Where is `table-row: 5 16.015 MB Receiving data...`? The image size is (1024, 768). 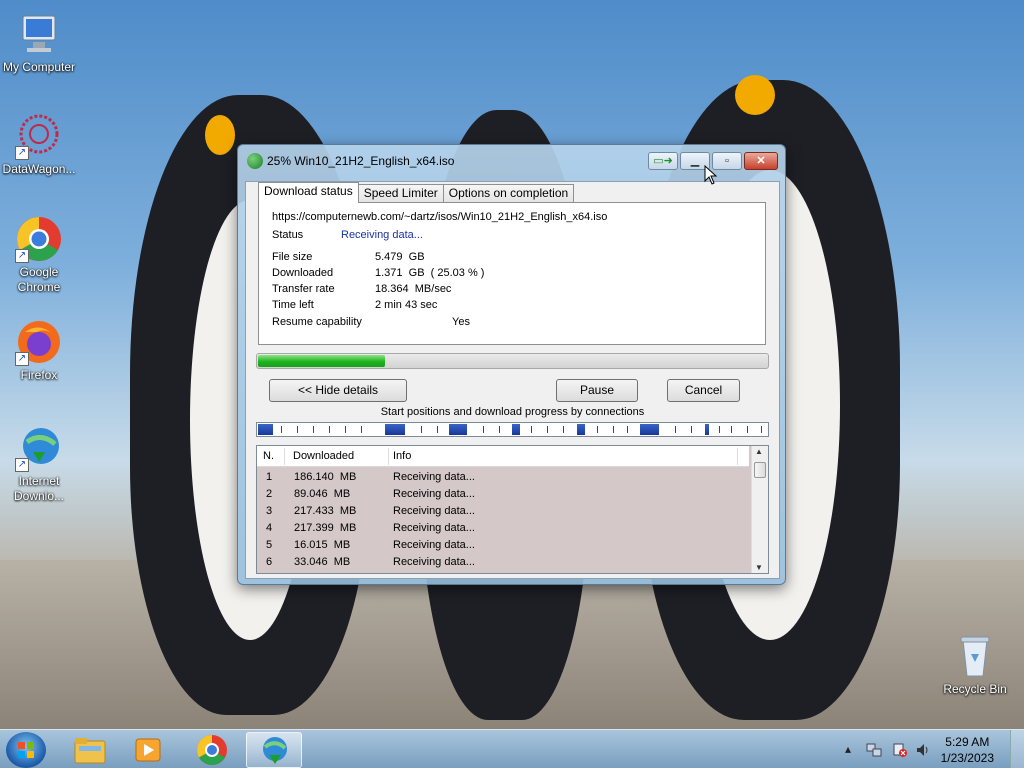
table-row: 5 16.015 MB Receiving data... is located at coordinates (503, 545).